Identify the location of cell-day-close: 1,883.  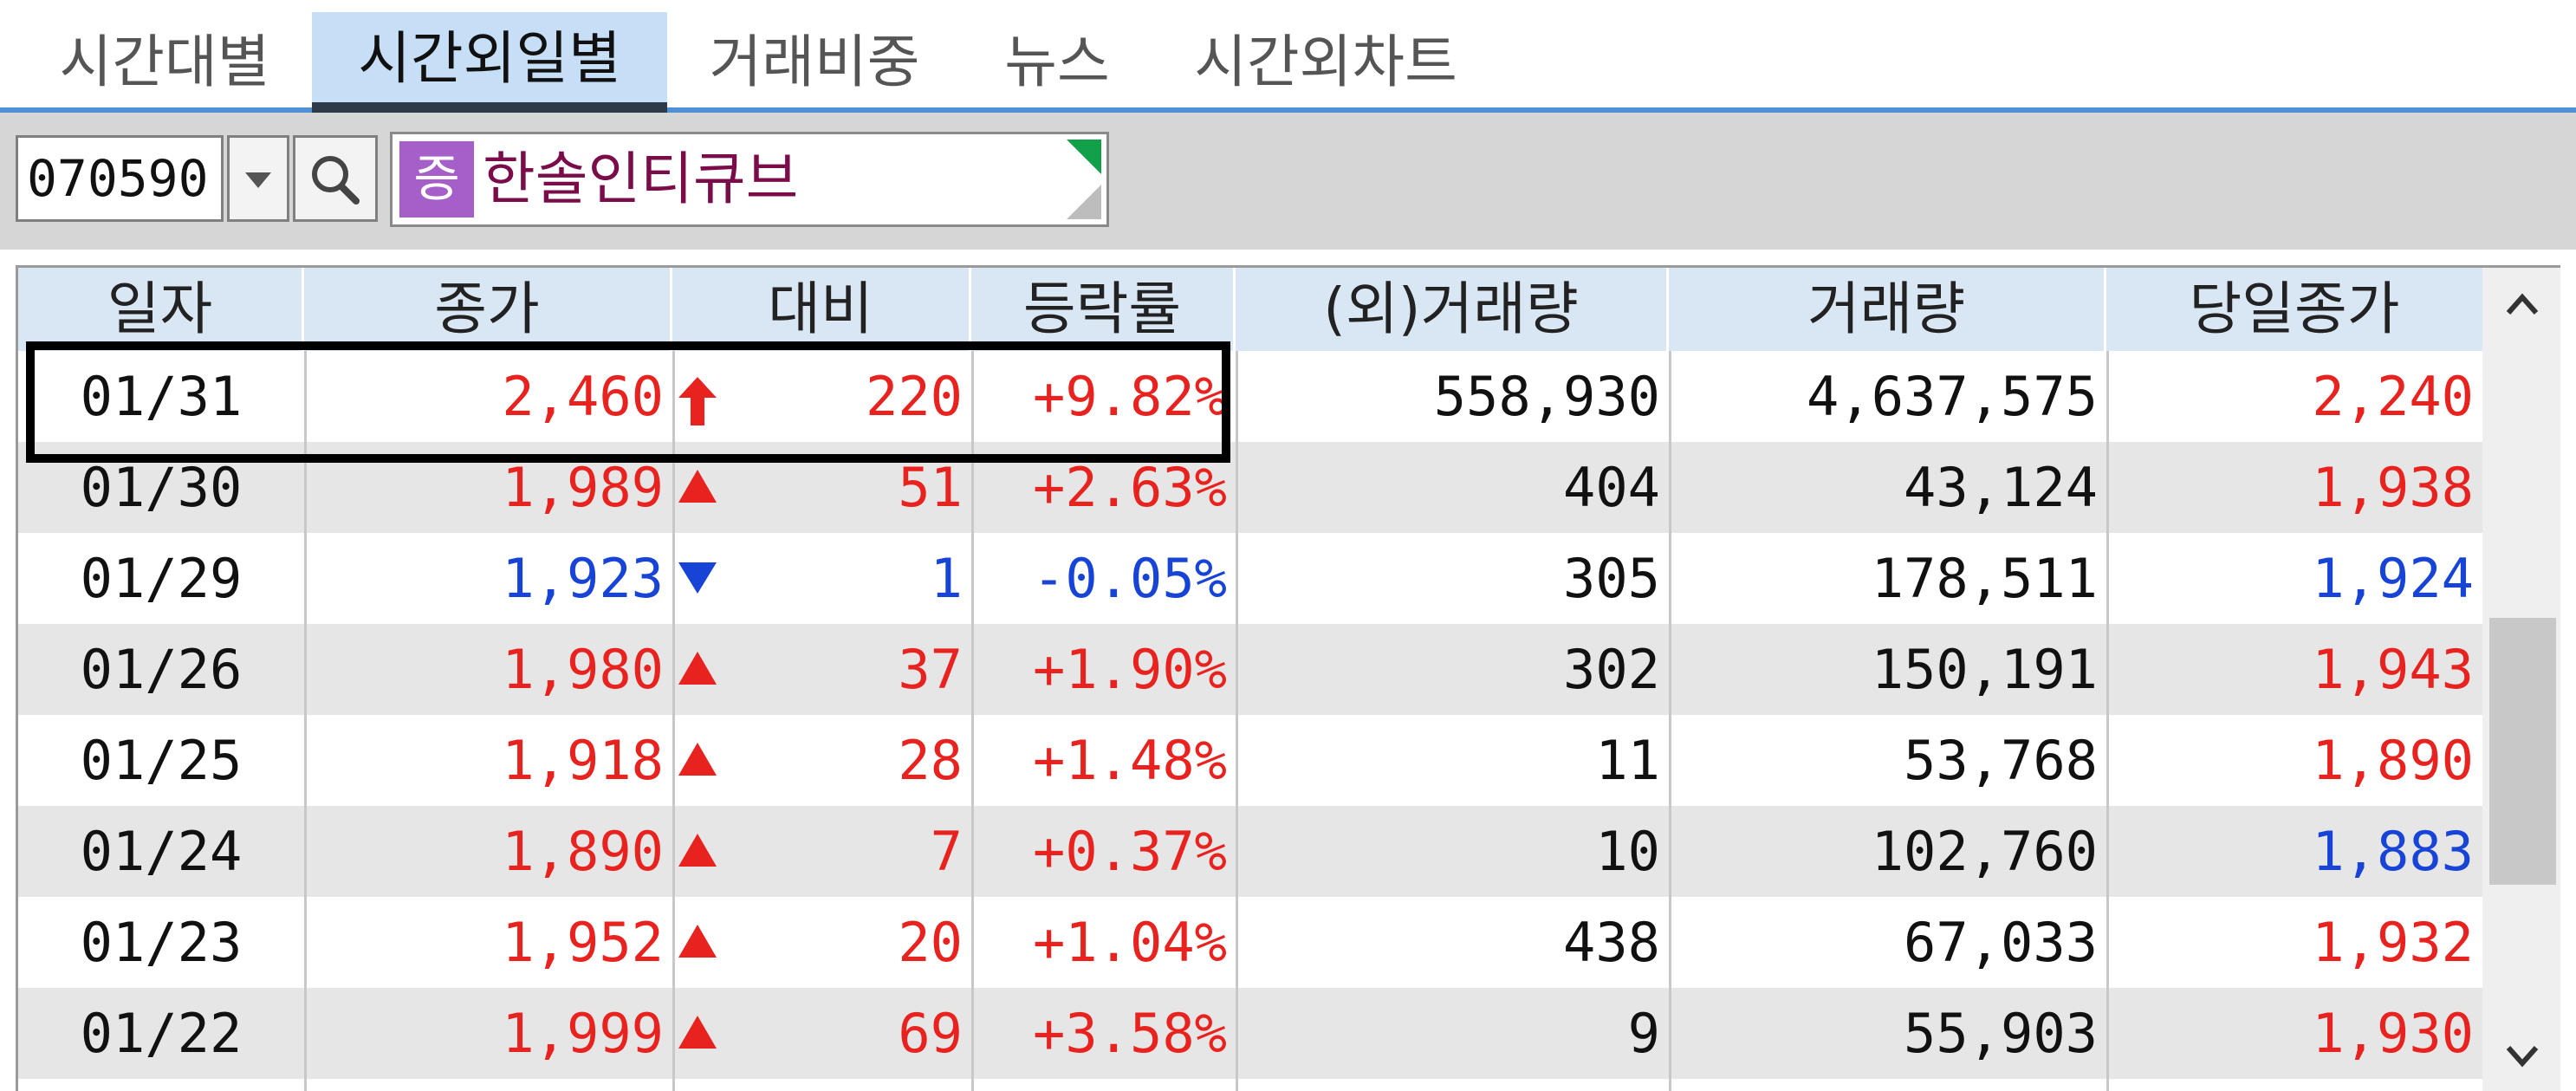
(2393, 852).